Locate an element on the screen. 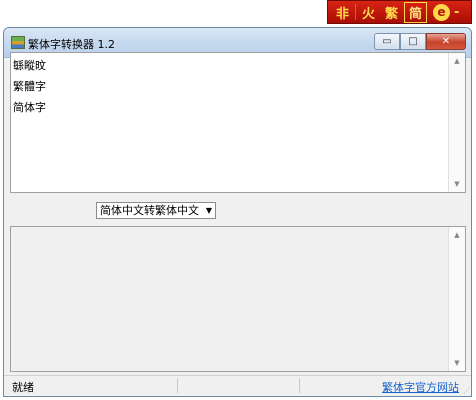 This screenshot has height=400, width=476. app-icon is located at coordinates (18, 42).